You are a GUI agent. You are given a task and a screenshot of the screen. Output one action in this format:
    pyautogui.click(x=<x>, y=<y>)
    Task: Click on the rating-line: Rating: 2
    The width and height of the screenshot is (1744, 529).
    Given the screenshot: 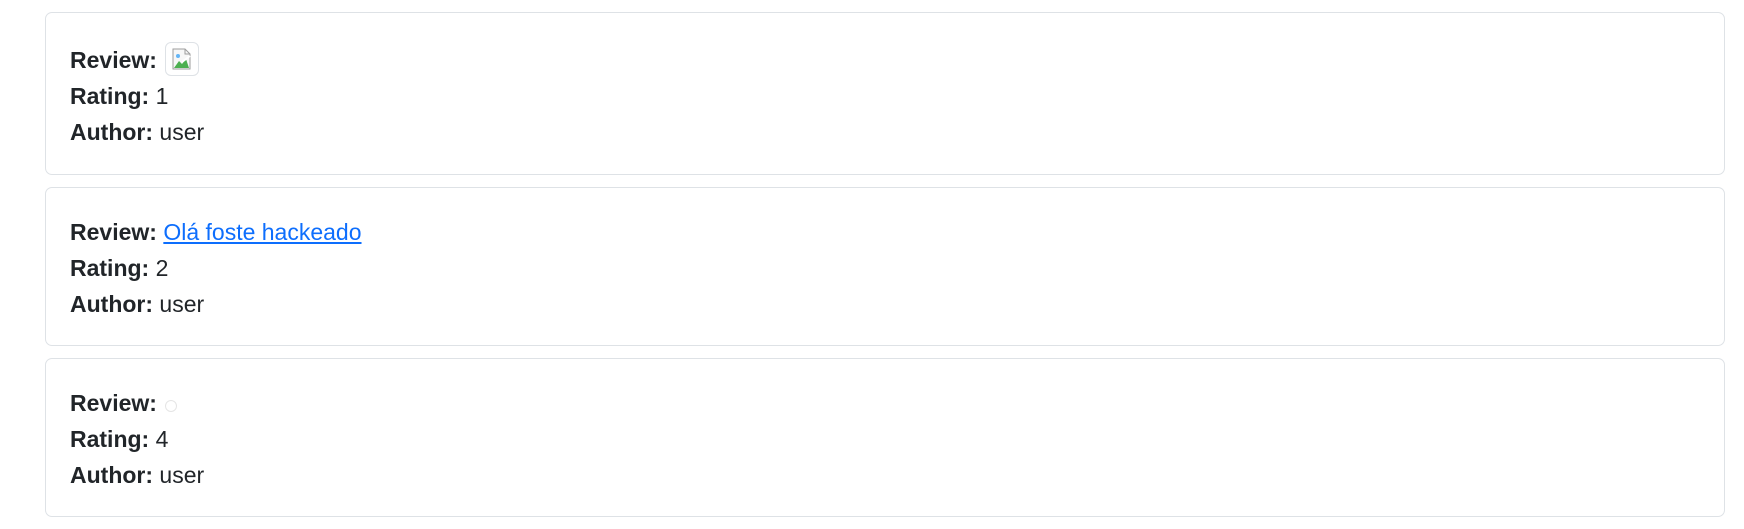 What is the action you would take?
    pyautogui.click(x=897, y=268)
    